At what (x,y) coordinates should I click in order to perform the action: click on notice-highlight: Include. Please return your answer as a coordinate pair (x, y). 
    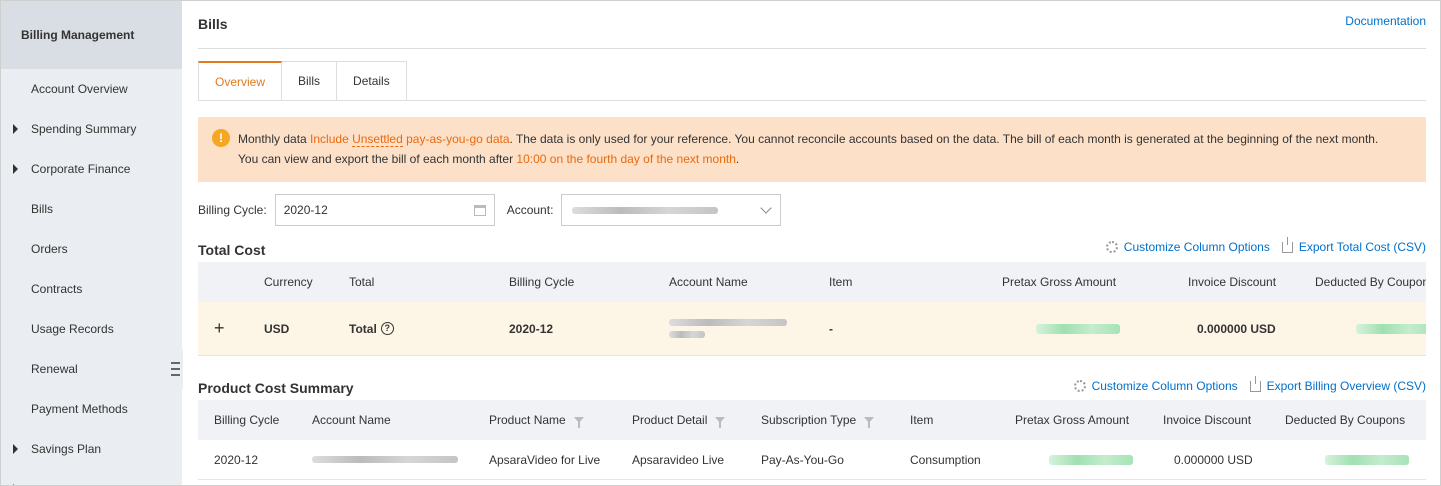
    Looking at the image, I should click on (331, 139).